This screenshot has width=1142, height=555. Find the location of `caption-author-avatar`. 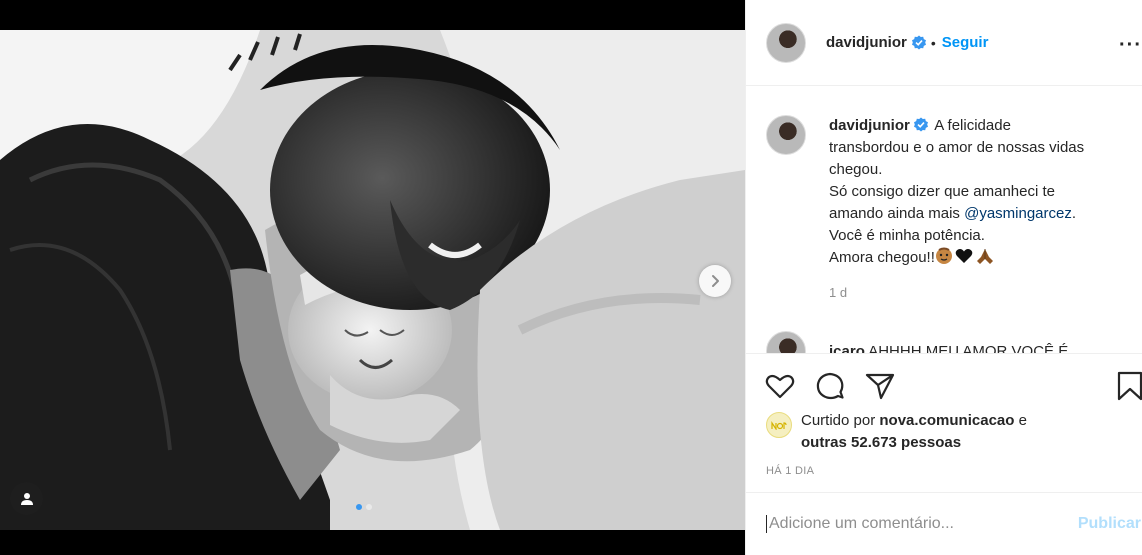

caption-author-avatar is located at coordinates (786, 135).